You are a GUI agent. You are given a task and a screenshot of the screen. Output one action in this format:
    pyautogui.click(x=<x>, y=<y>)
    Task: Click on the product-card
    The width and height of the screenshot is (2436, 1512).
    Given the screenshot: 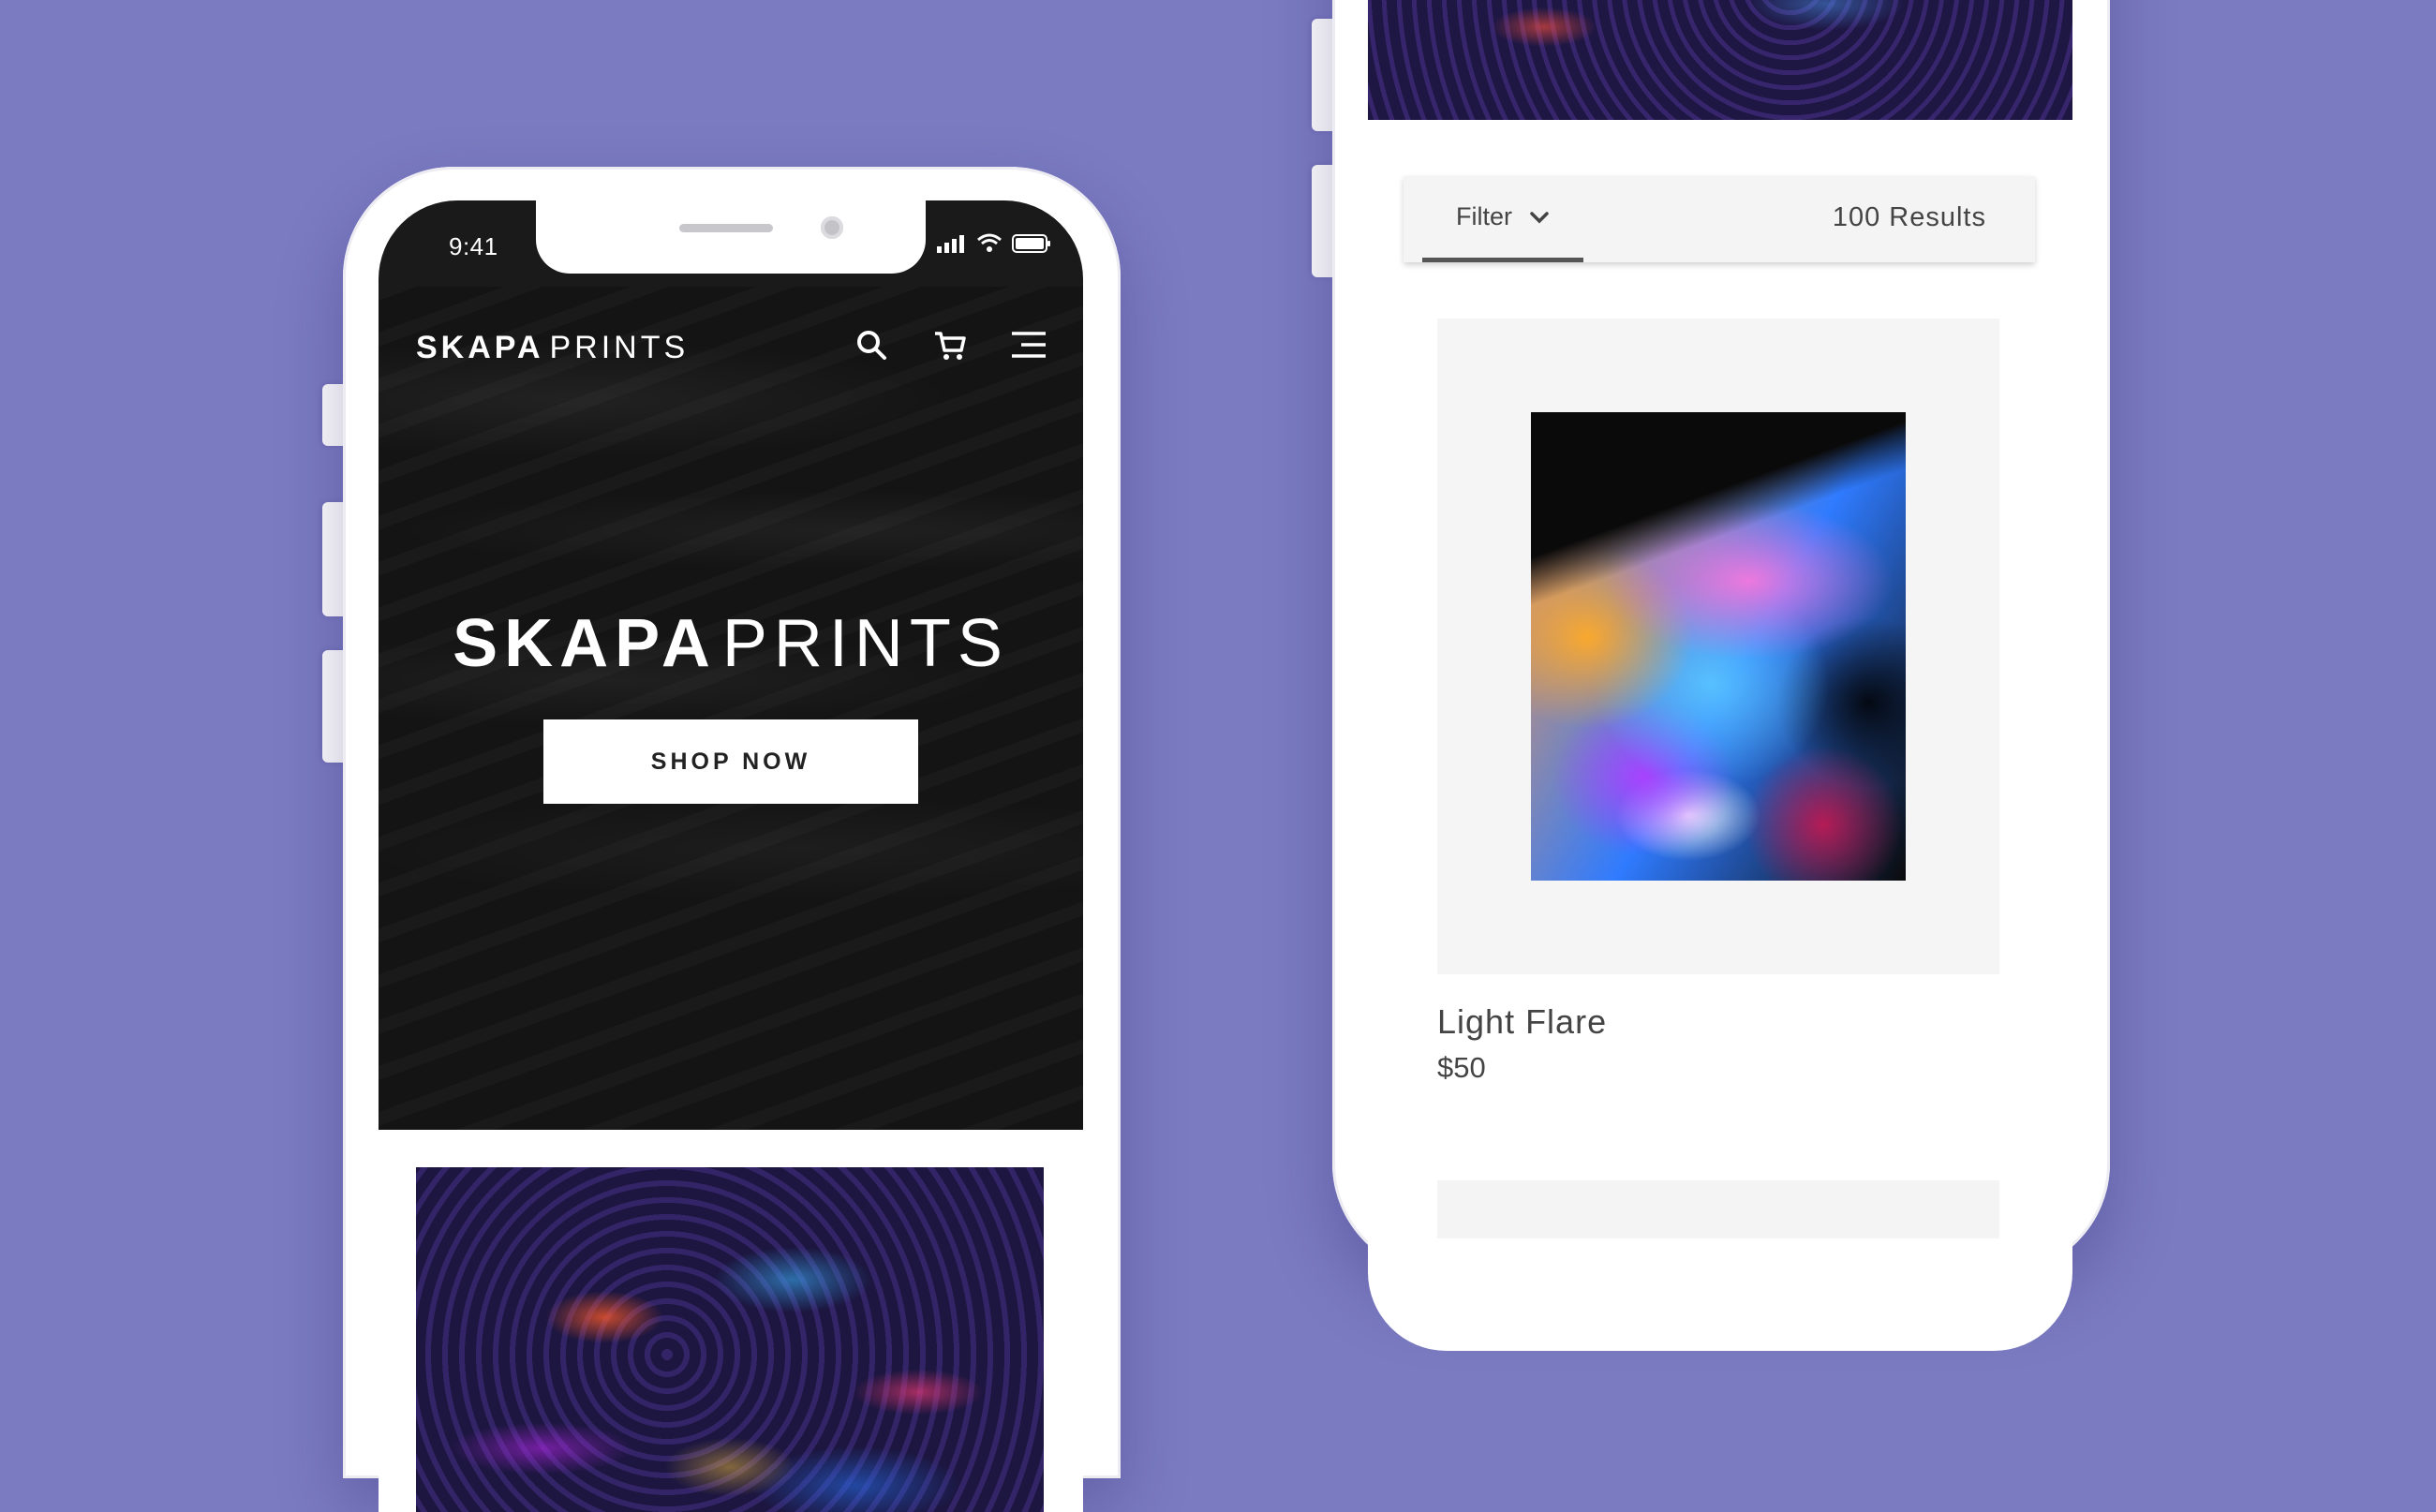 What is the action you would take?
    pyautogui.click(x=1718, y=646)
    